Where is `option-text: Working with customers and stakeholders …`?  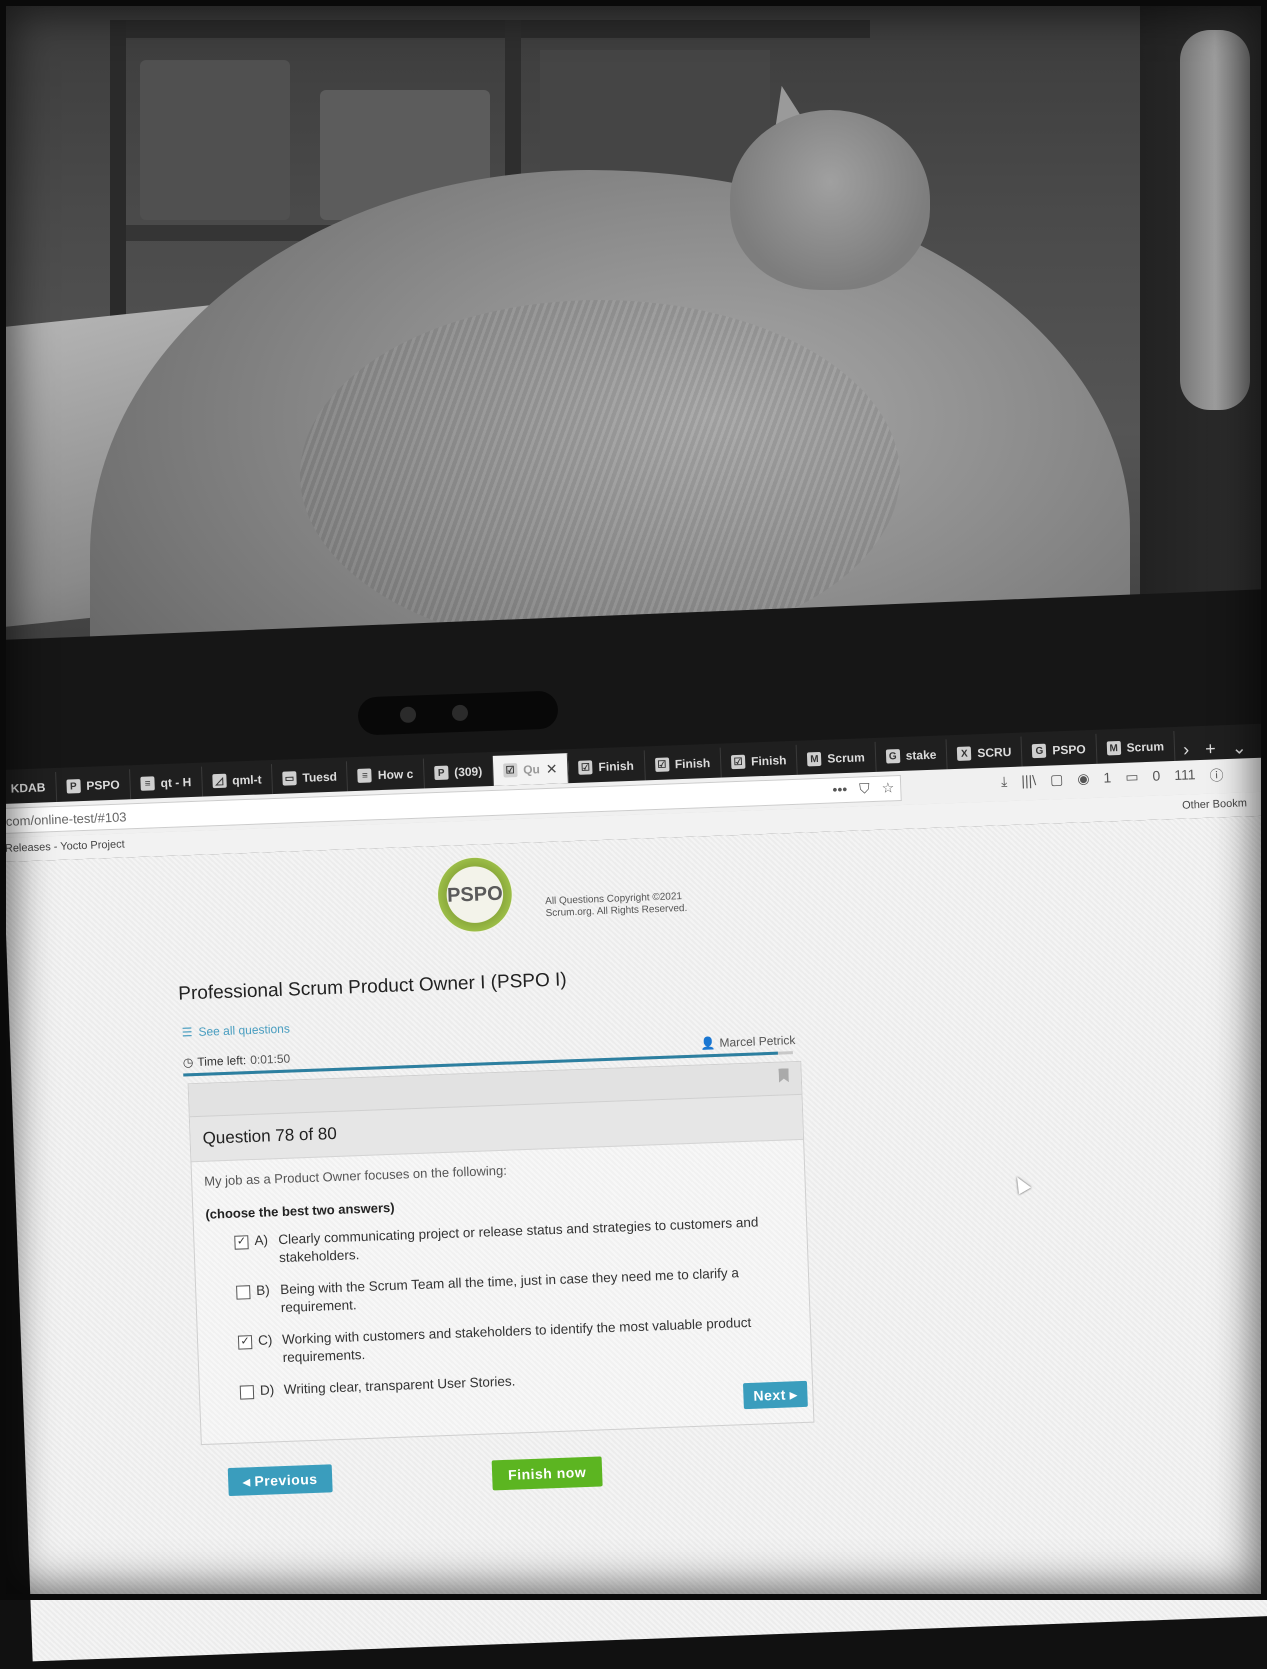
option-text: Working with customers and stakeholders … is located at coordinates (516, 1340).